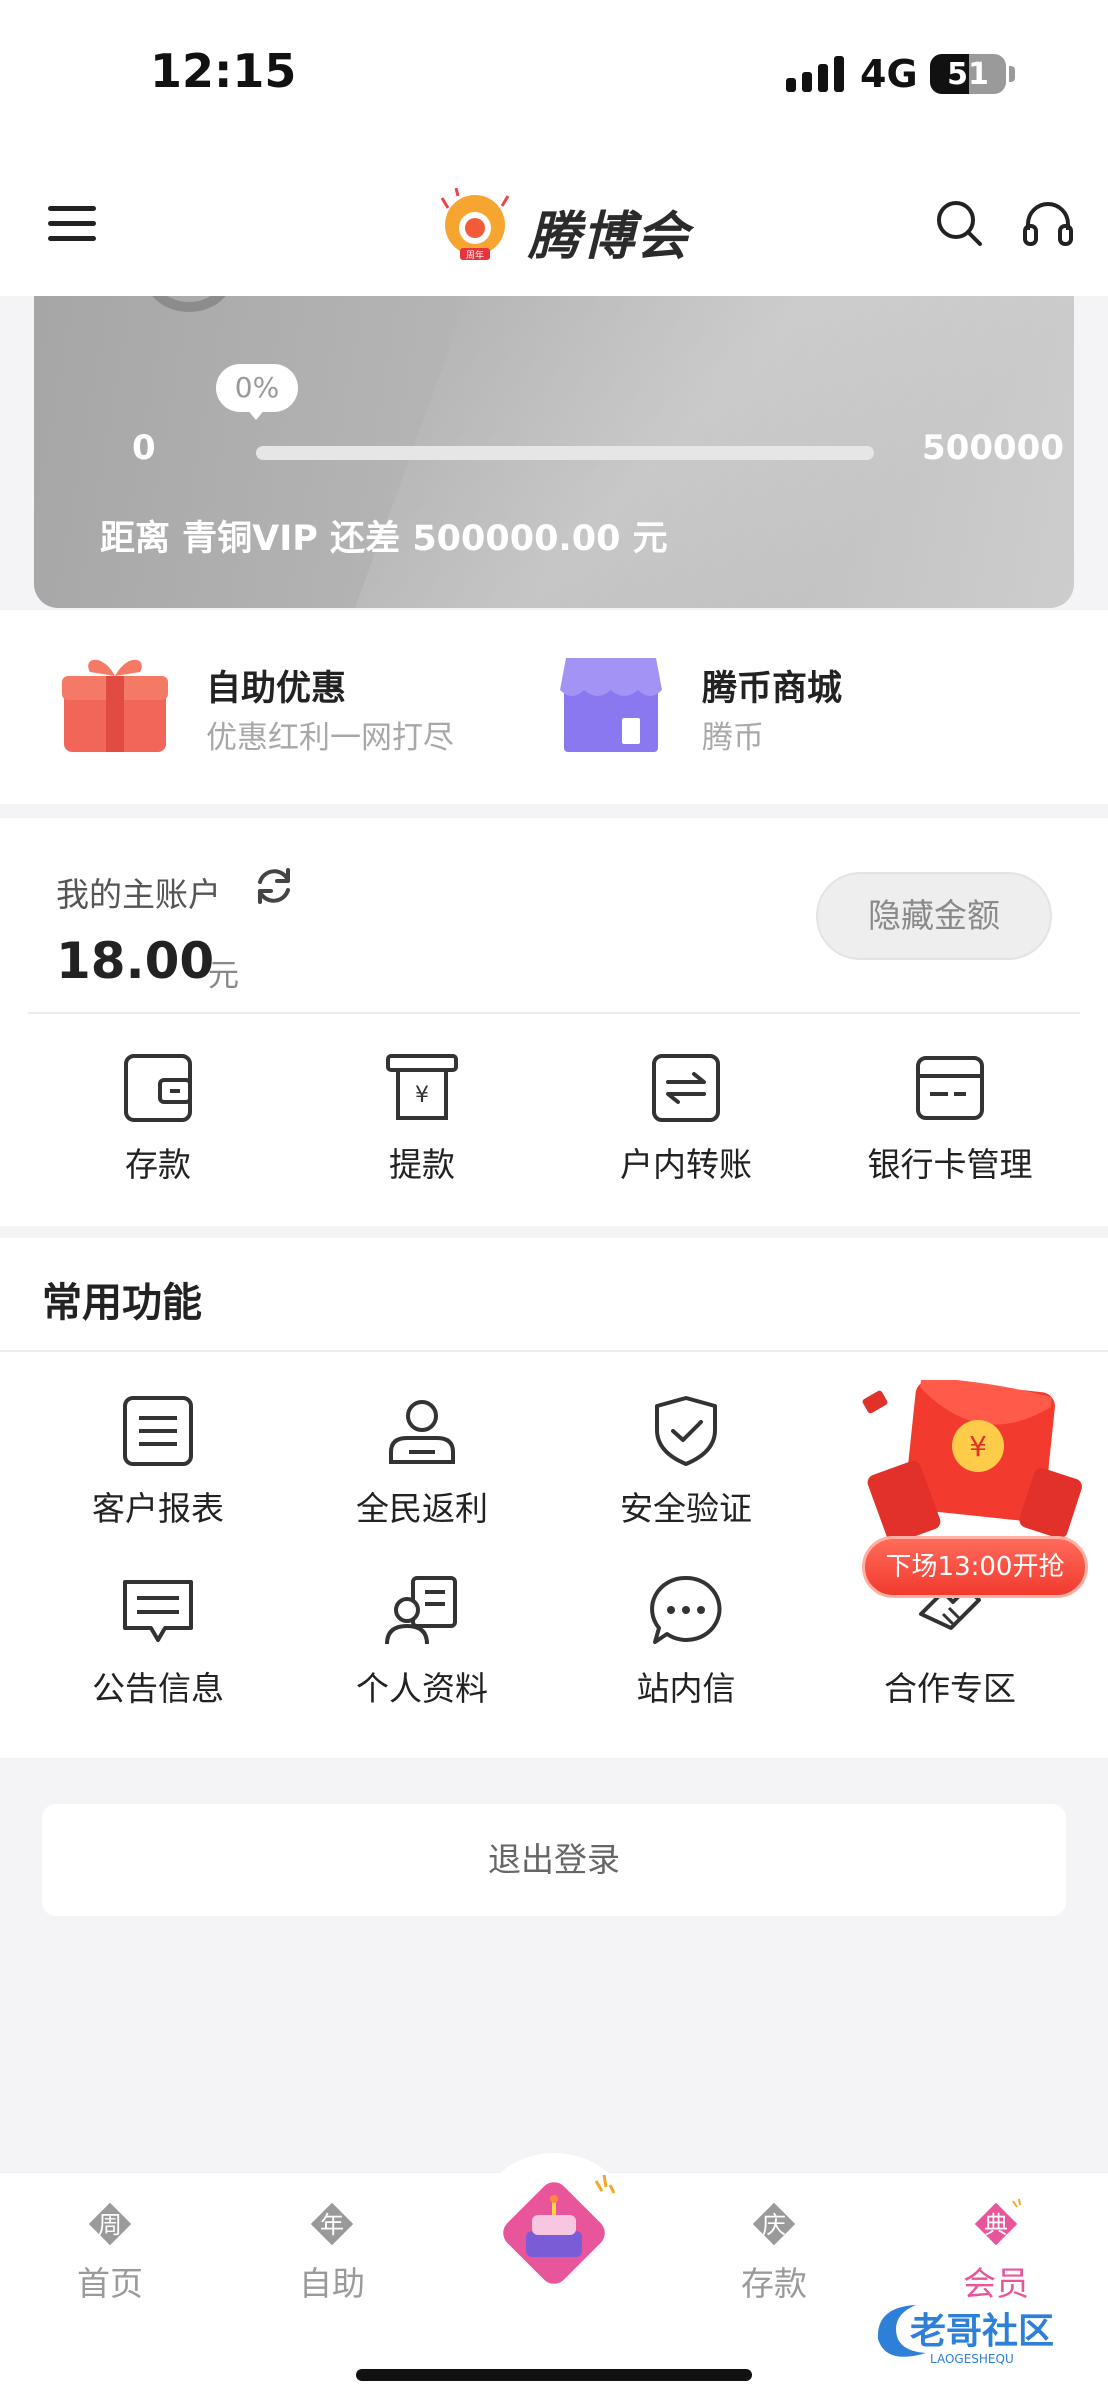 The height and width of the screenshot is (2400, 1108). Describe the element at coordinates (611, 705) in the screenshot. I see `store-icon` at that location.